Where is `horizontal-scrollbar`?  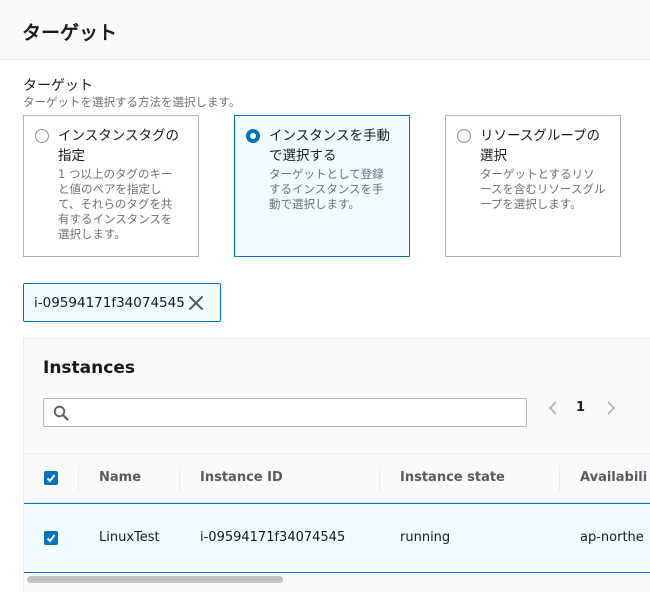
horizontal-scrollbar is located at coordinates (337, 579).